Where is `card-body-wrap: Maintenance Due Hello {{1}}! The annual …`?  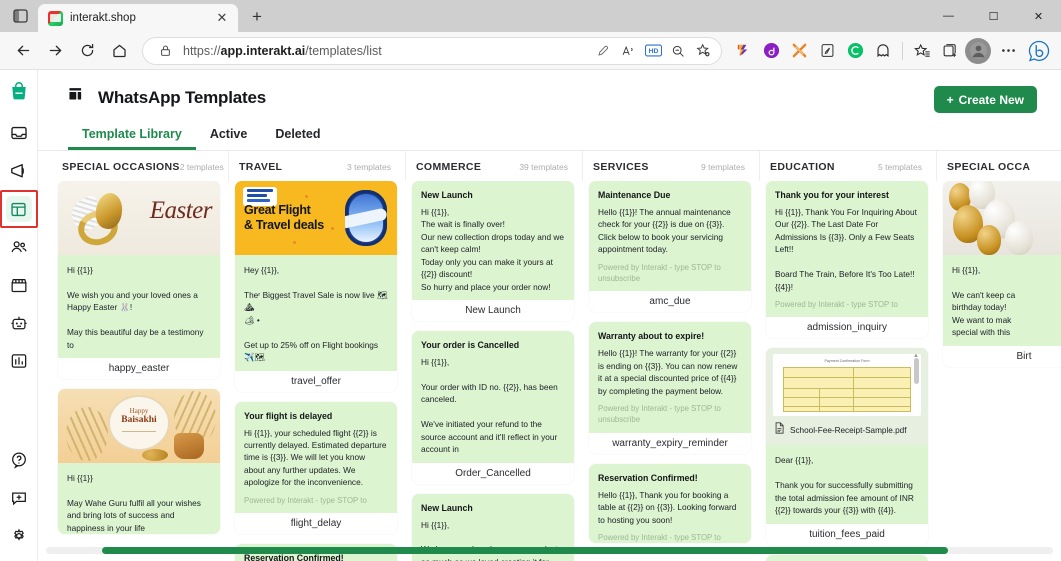
card-body-wrap: Maintenance Due Hello {{1}}! The annual … is located at coordinates (670, 232).